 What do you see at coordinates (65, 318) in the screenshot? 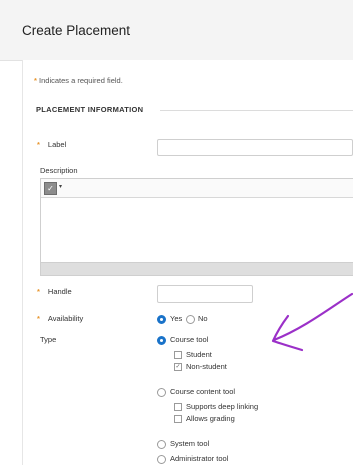
I see `availability-text: Availability` at bounding box center [65, 318].